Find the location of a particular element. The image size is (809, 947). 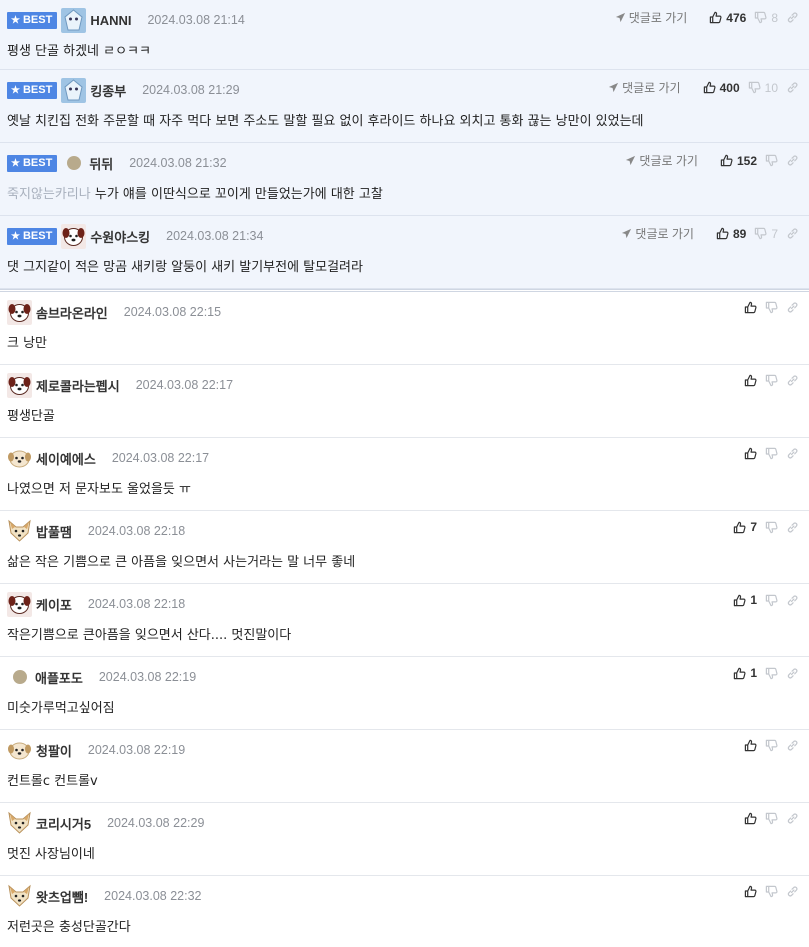

upvote-count: 7 is located at coordinates (753, 527).